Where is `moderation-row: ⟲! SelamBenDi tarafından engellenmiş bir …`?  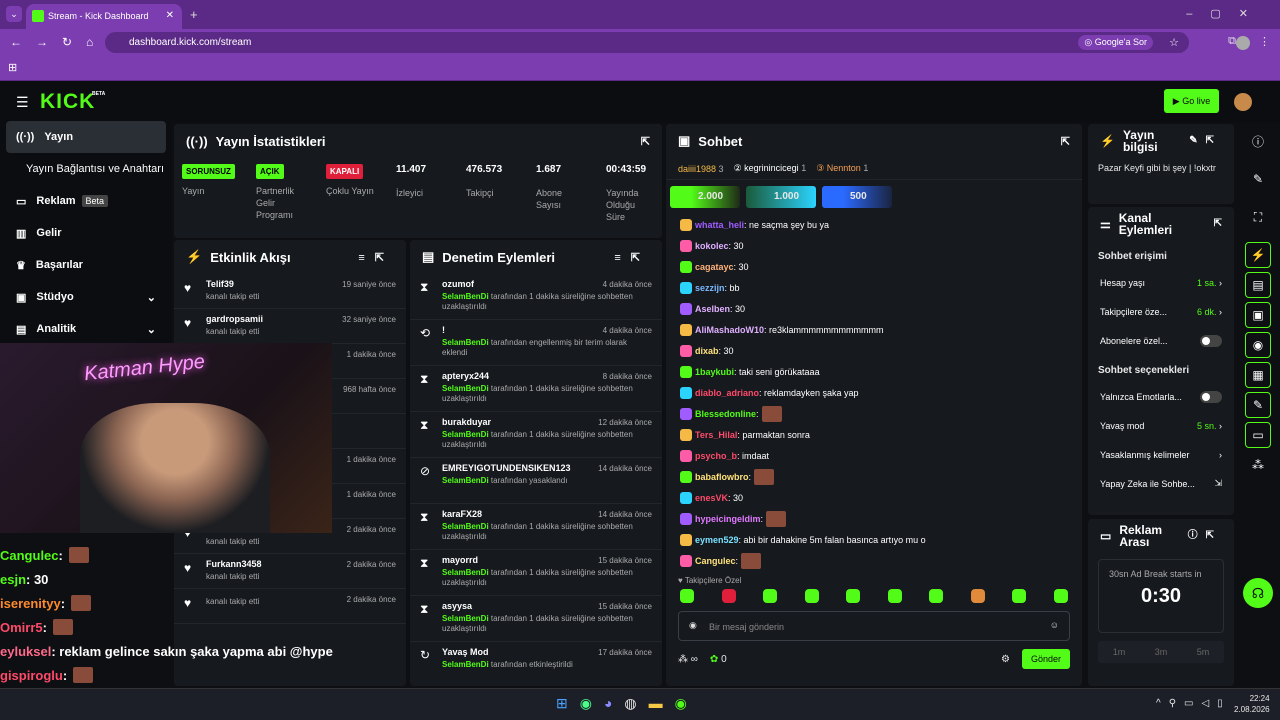
moderation-row: ⟲! SelamBenDi tarafından engellenmiş bir … is located at coordinates (536, 343).